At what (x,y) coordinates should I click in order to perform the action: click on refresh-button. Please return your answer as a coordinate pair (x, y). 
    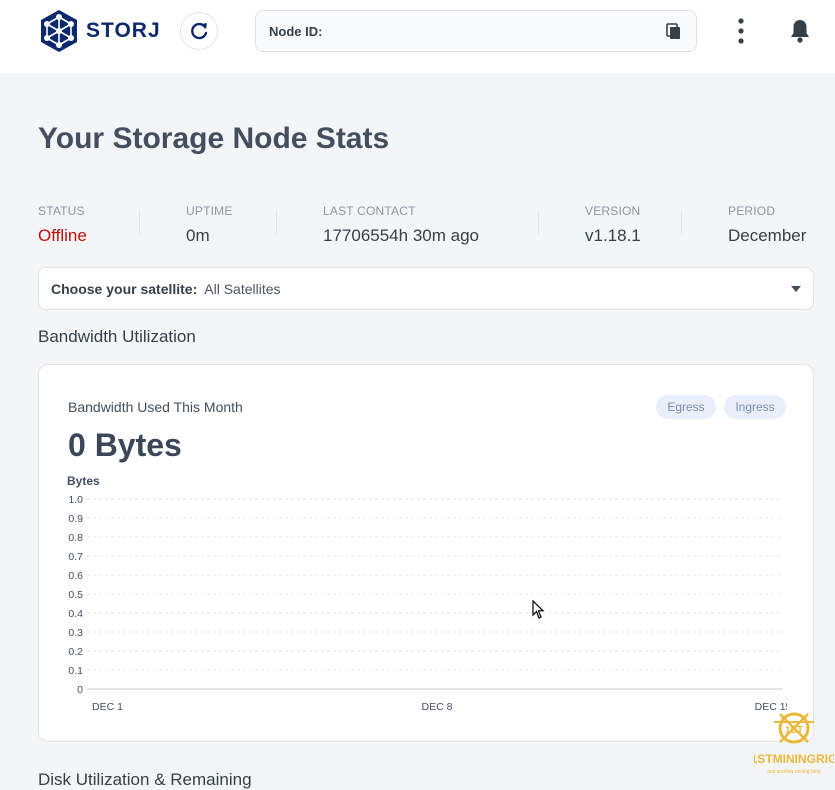
    Looking at the image, I should click on (199, 31).